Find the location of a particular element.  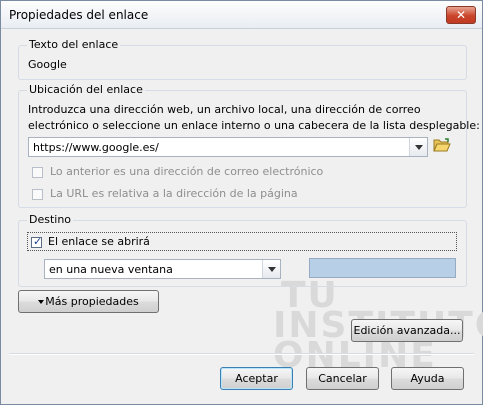

title-bar: Propiedades del enlace ✕ is located at coordinates (241, 15).